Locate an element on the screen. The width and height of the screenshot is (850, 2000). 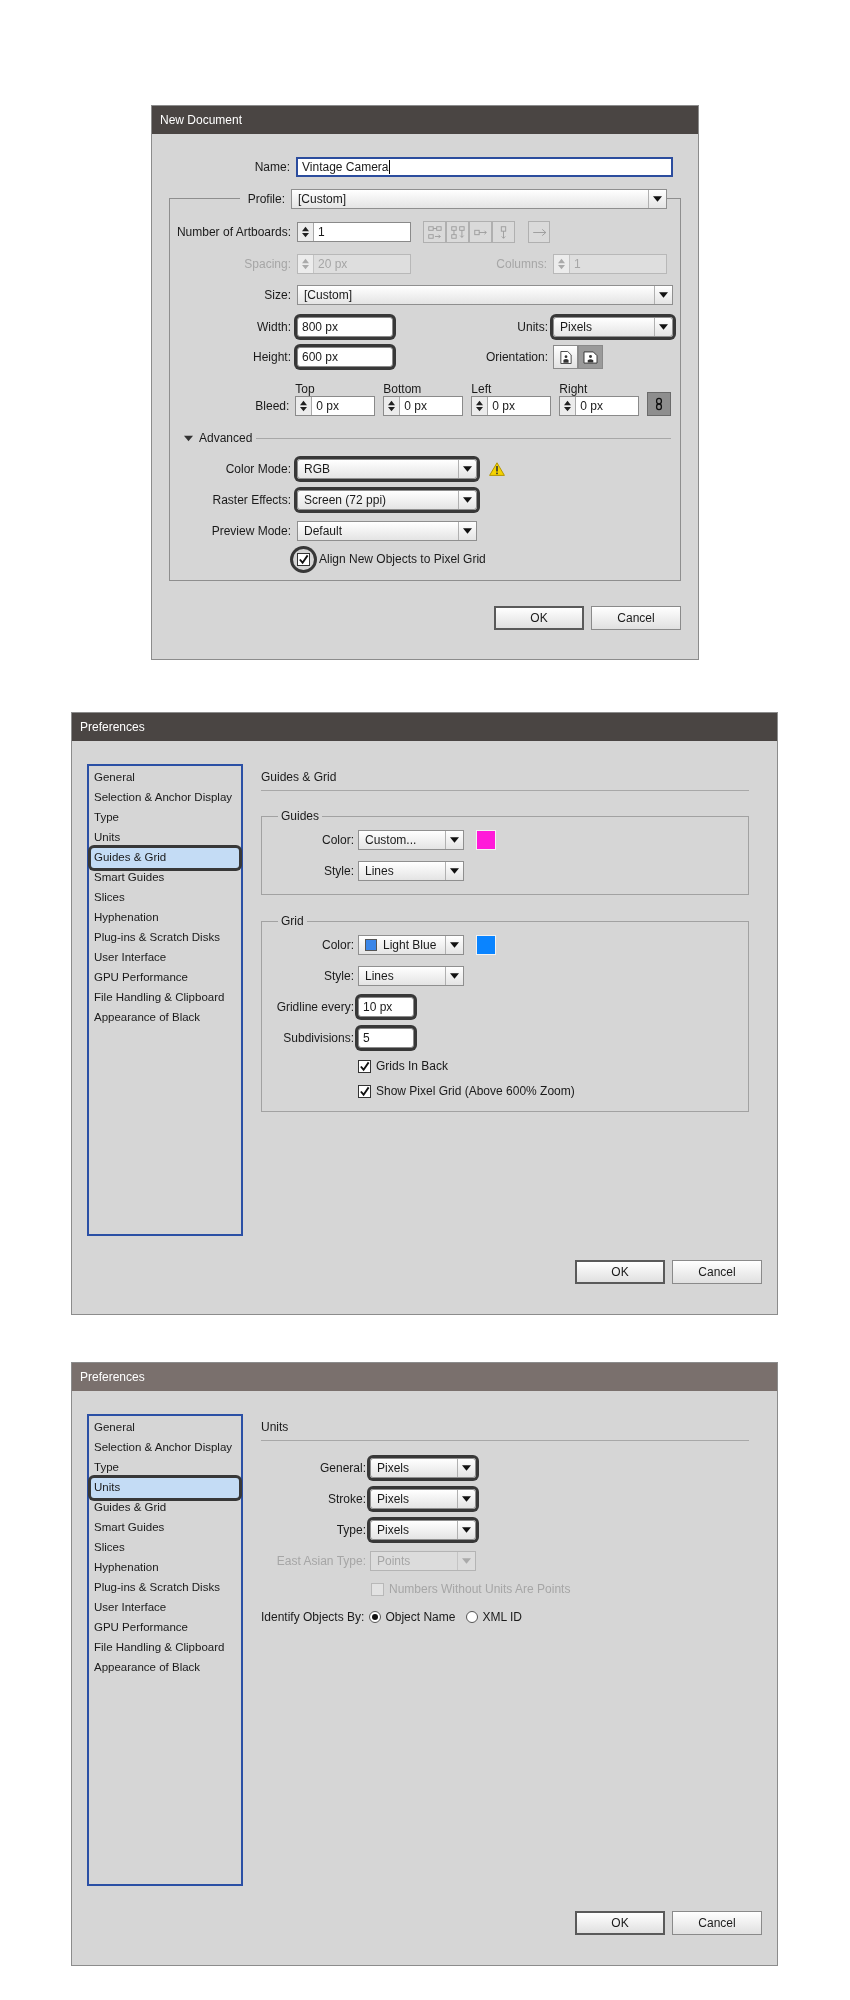
dropdown: Light Blue is located at coordinates (411, 945).